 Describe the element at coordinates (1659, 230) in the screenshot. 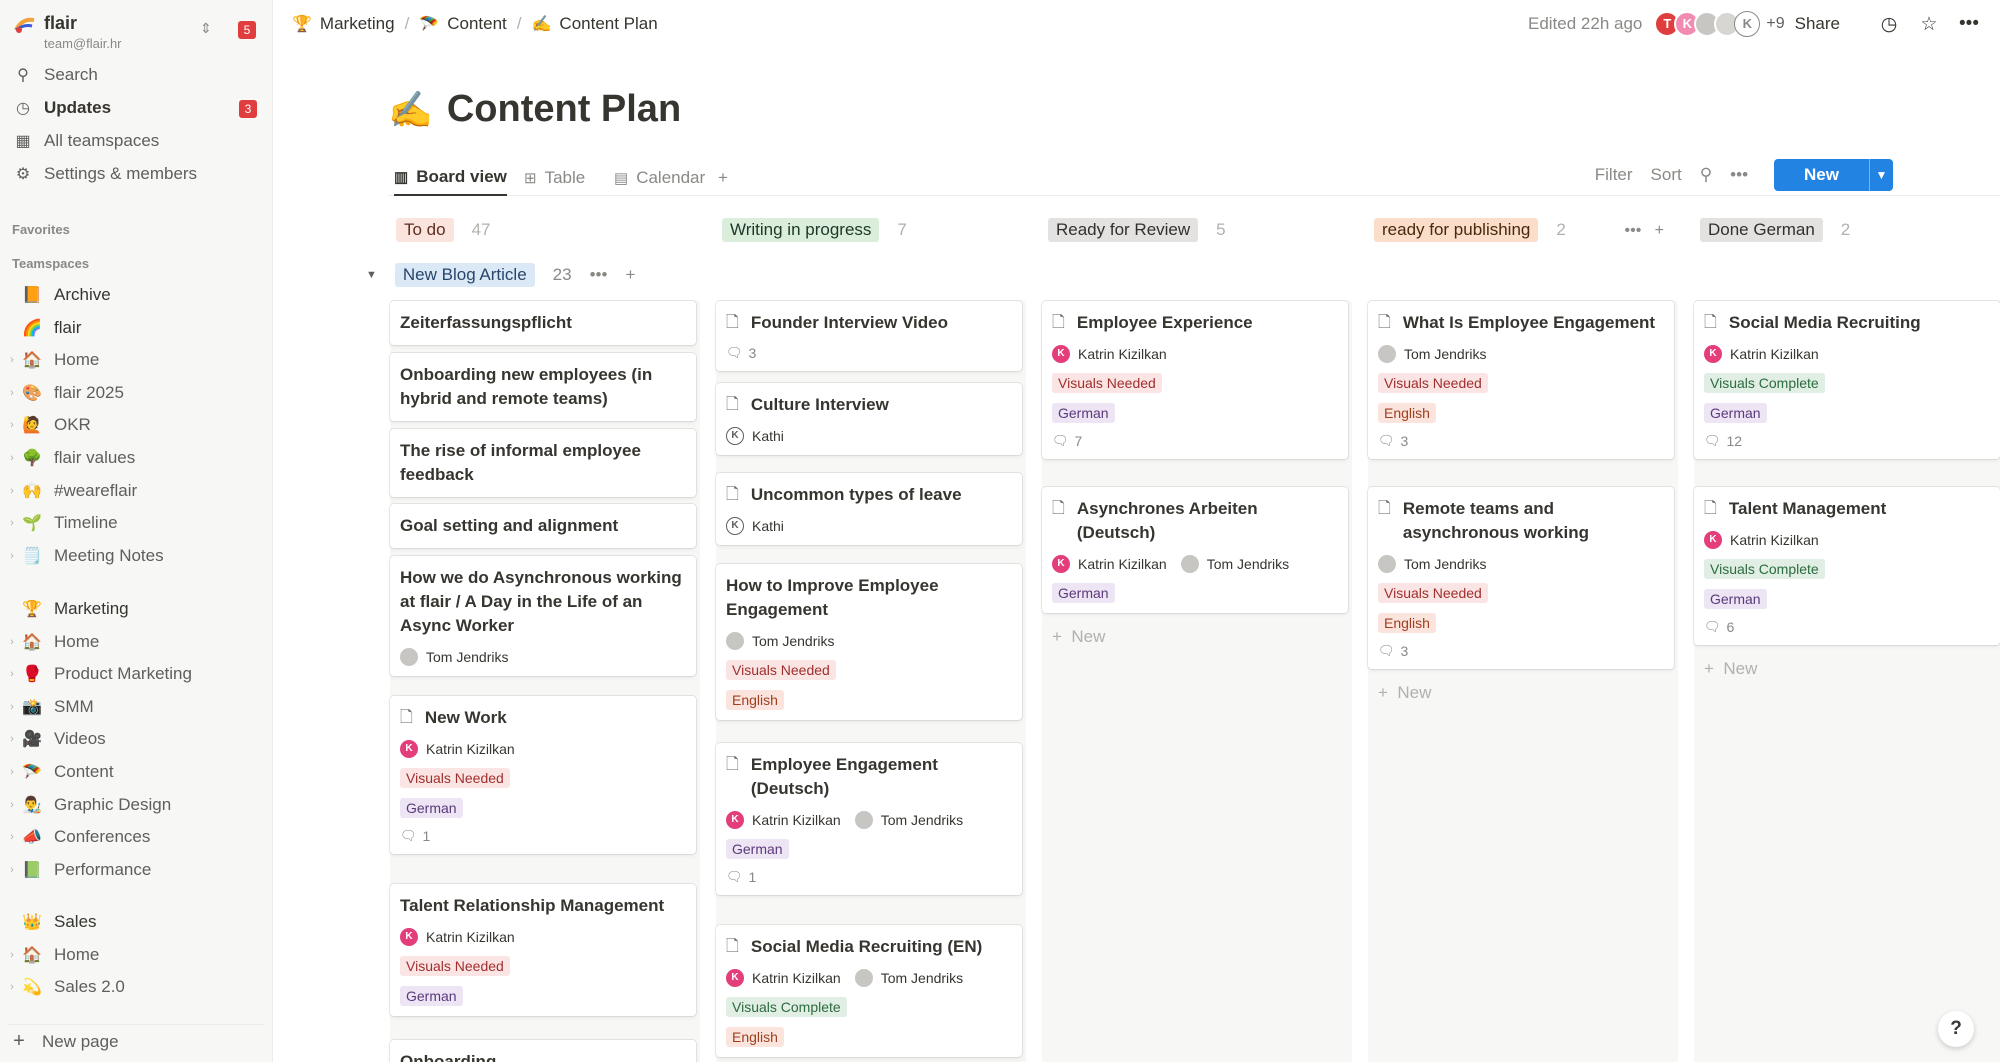

I see `plus-icon: +` at that location.